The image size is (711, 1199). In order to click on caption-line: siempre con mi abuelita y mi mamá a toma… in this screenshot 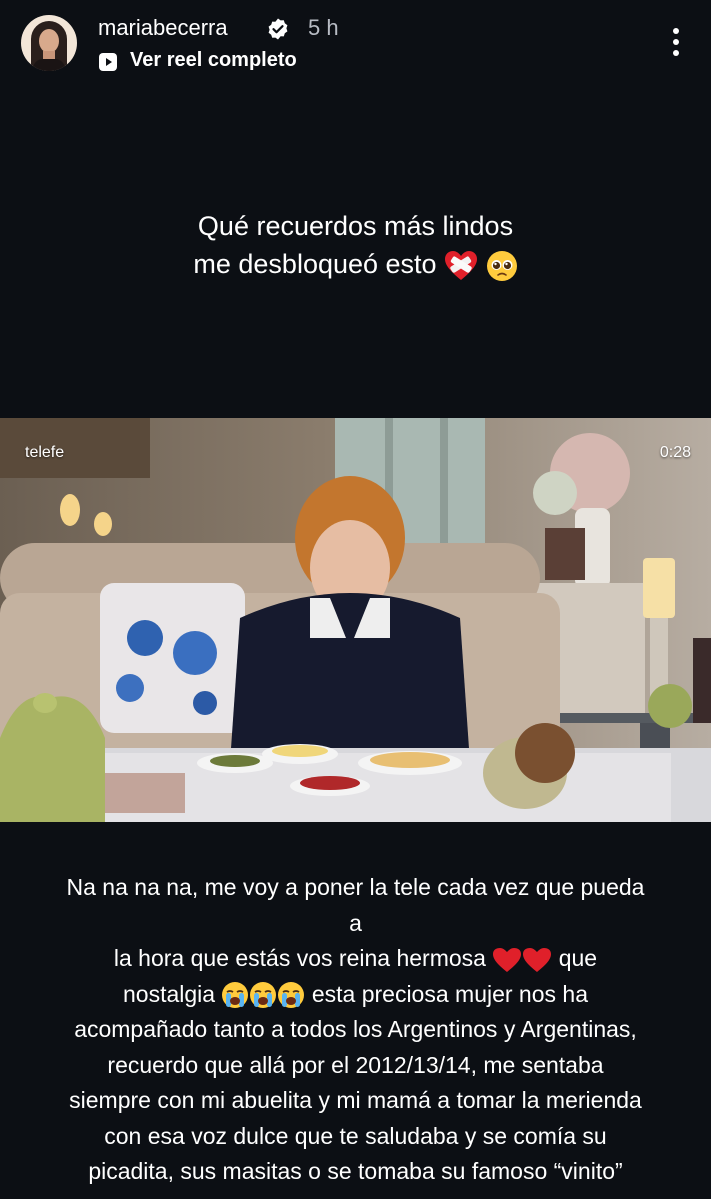, I will do `click(355, 1100)`.